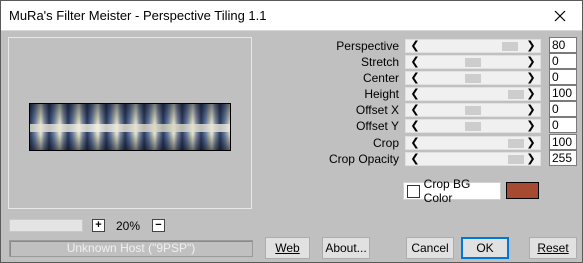  I want to click on ok-button: OK, so click(485, 248).